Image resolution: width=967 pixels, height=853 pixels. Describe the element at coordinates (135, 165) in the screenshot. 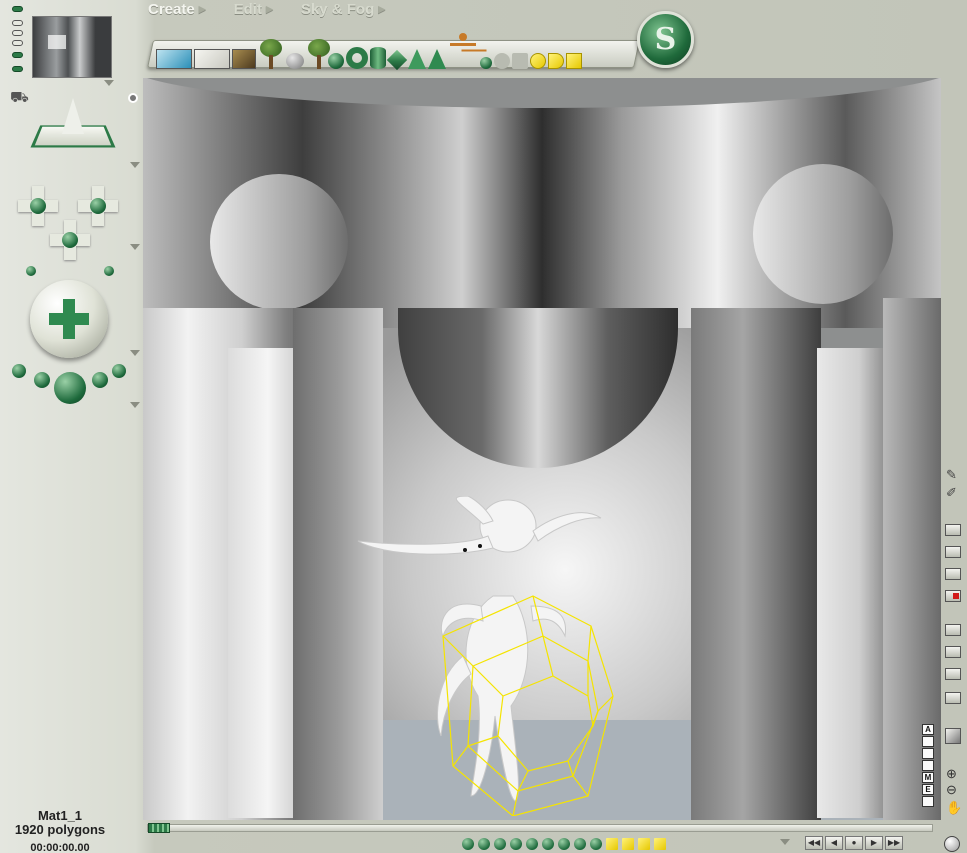

I see `ground-menu-arrow-icon` at that location.